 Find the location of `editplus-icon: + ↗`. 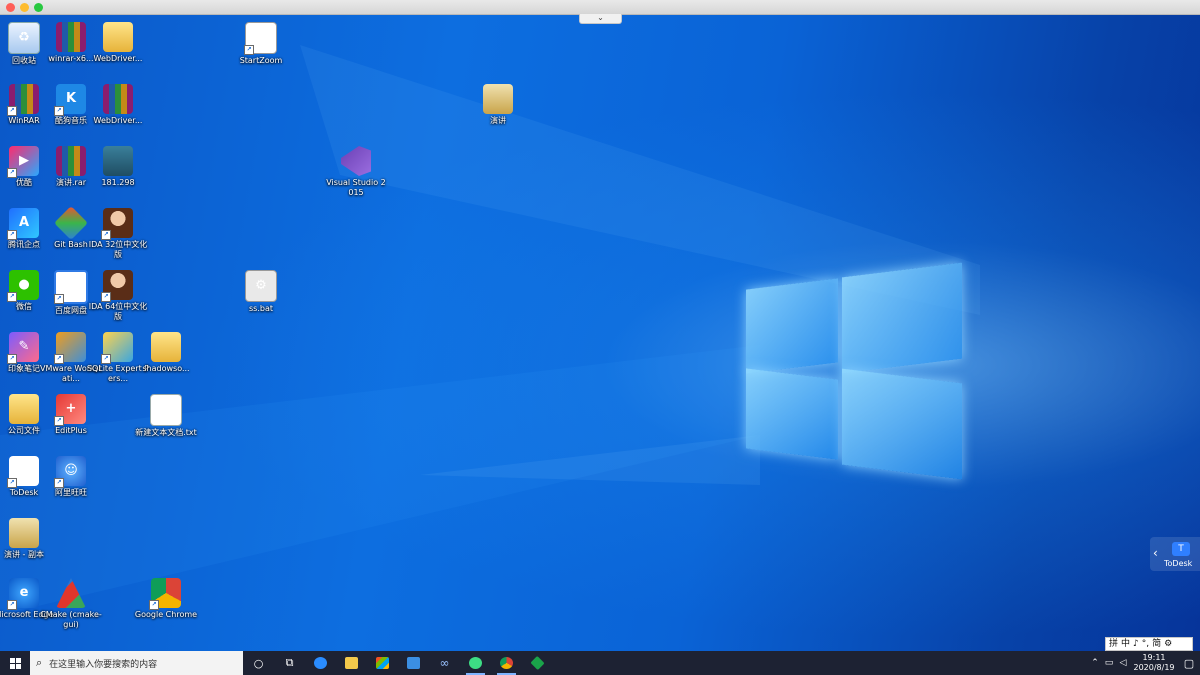

editplus-icon: + ↗ is located at coordinates (70, 410).